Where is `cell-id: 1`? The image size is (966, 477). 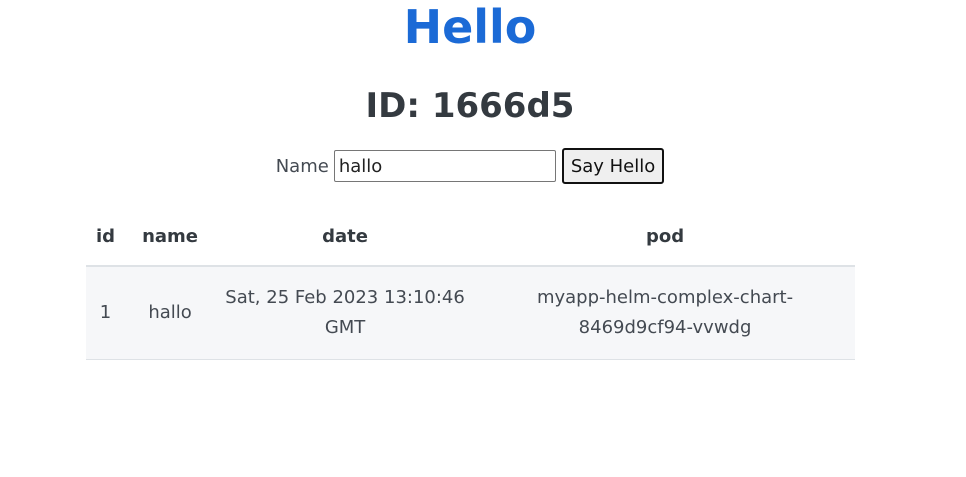
cell-id: 1 is located at coordinates (106, 313).